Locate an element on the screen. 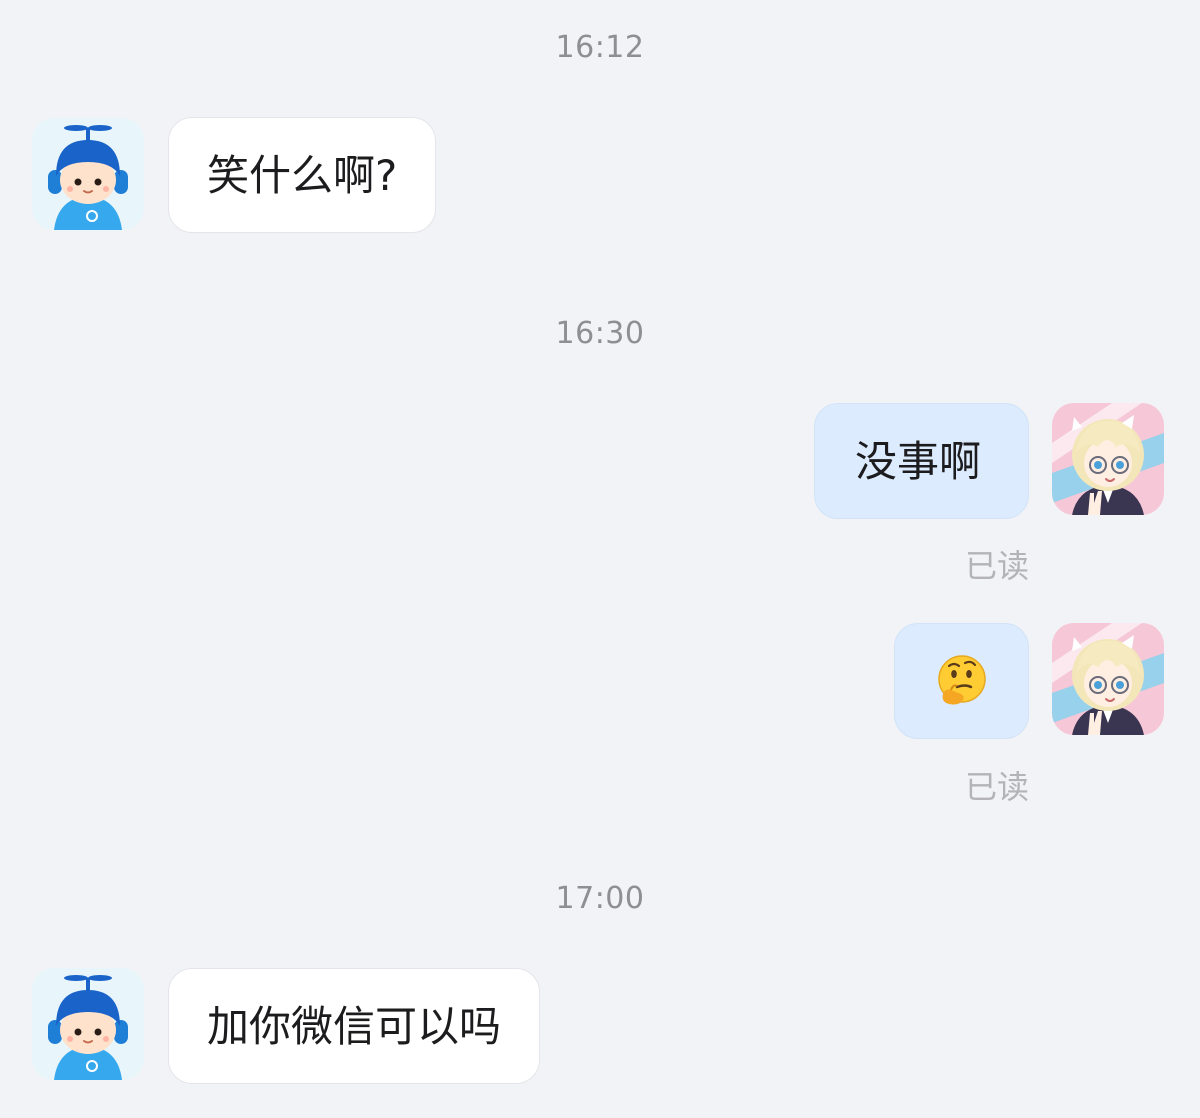  message-bubble-incoming: 笑什么啊? is located at coordinates (302, 175).